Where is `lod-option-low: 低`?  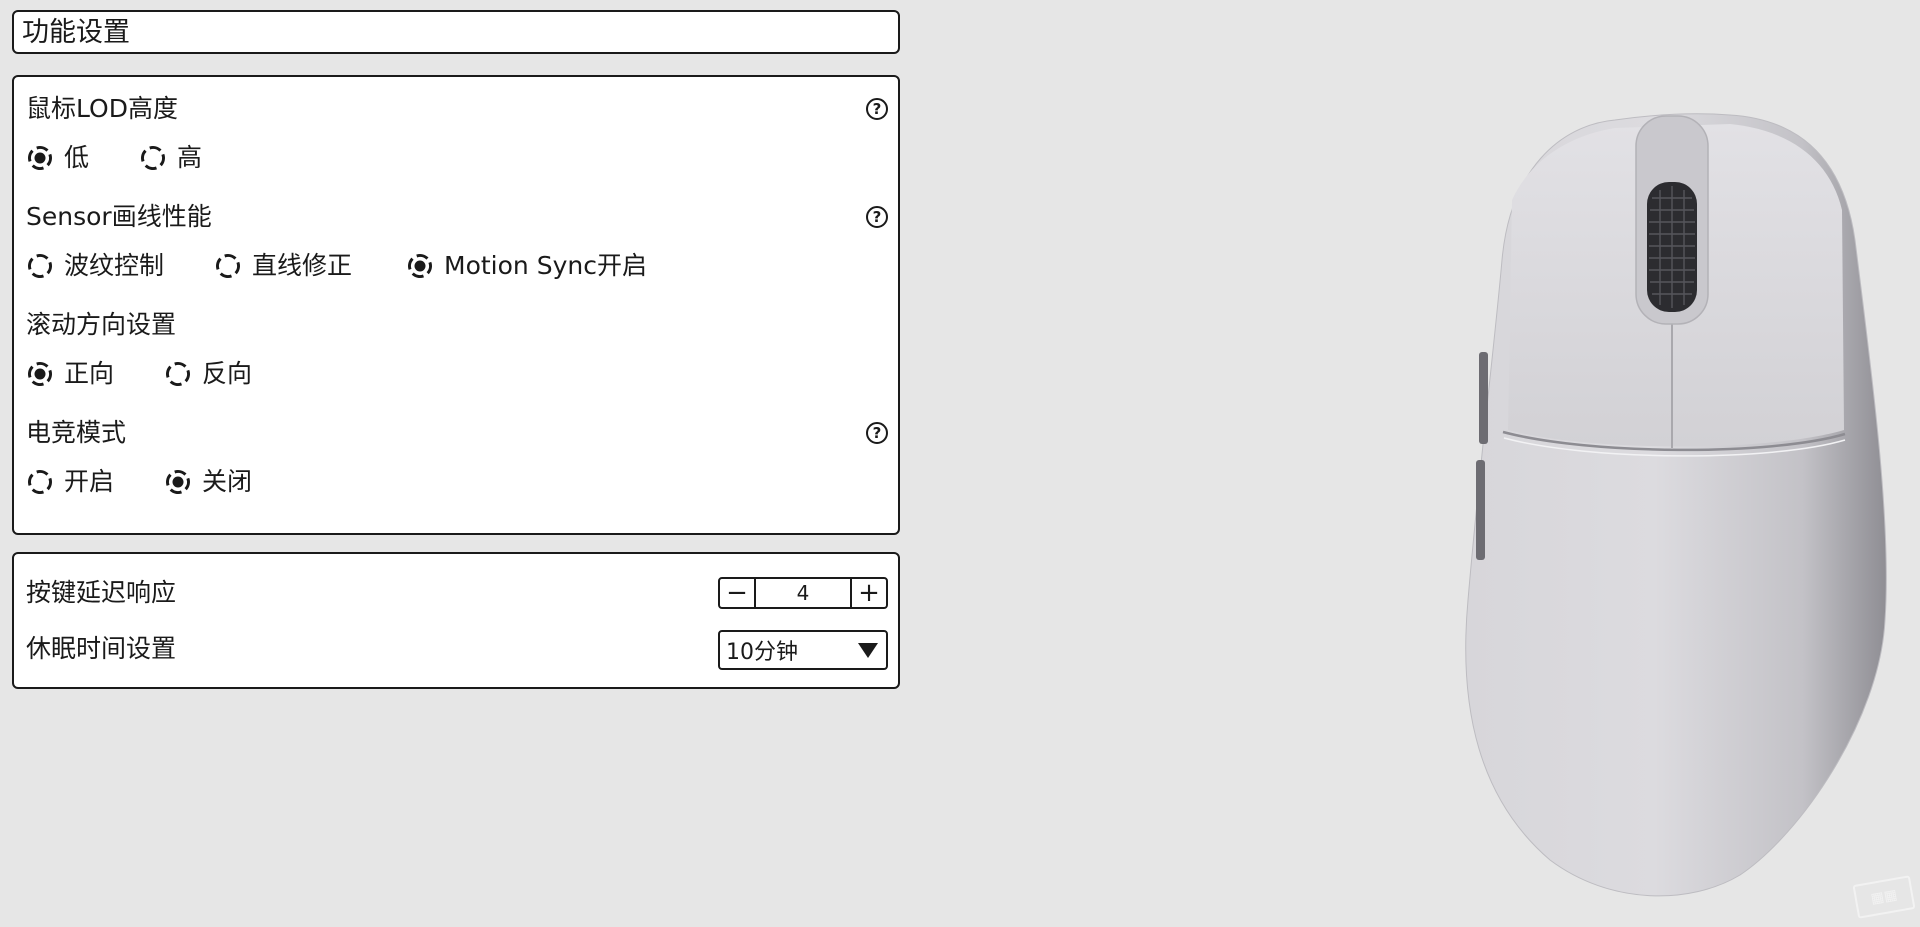
lod-option-low: 低 is located at coordinates (57, 158).